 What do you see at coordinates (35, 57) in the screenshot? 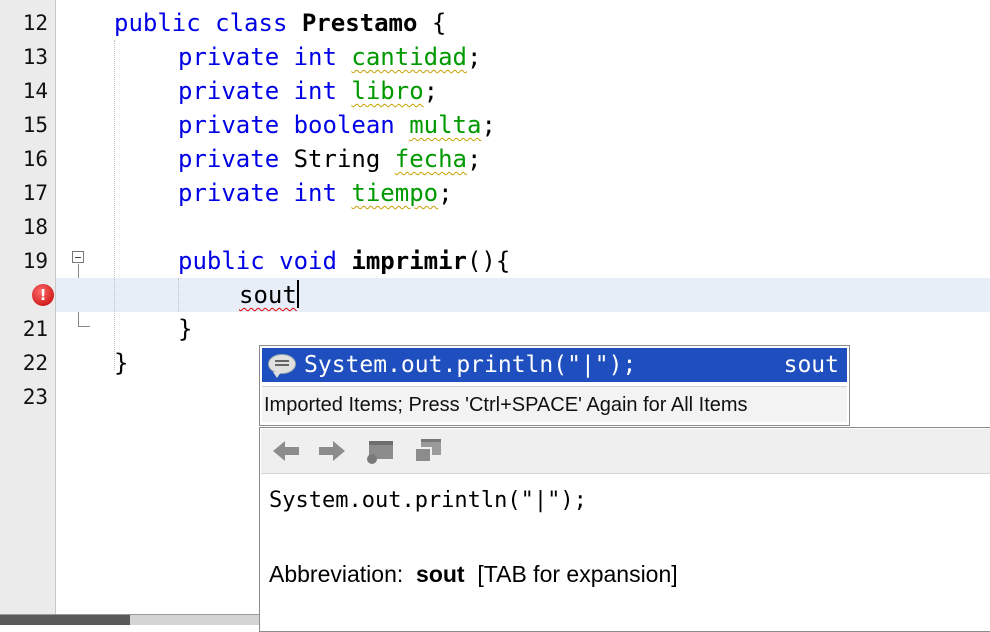
I see `line-number: 13` at bounding box center [35, 57].